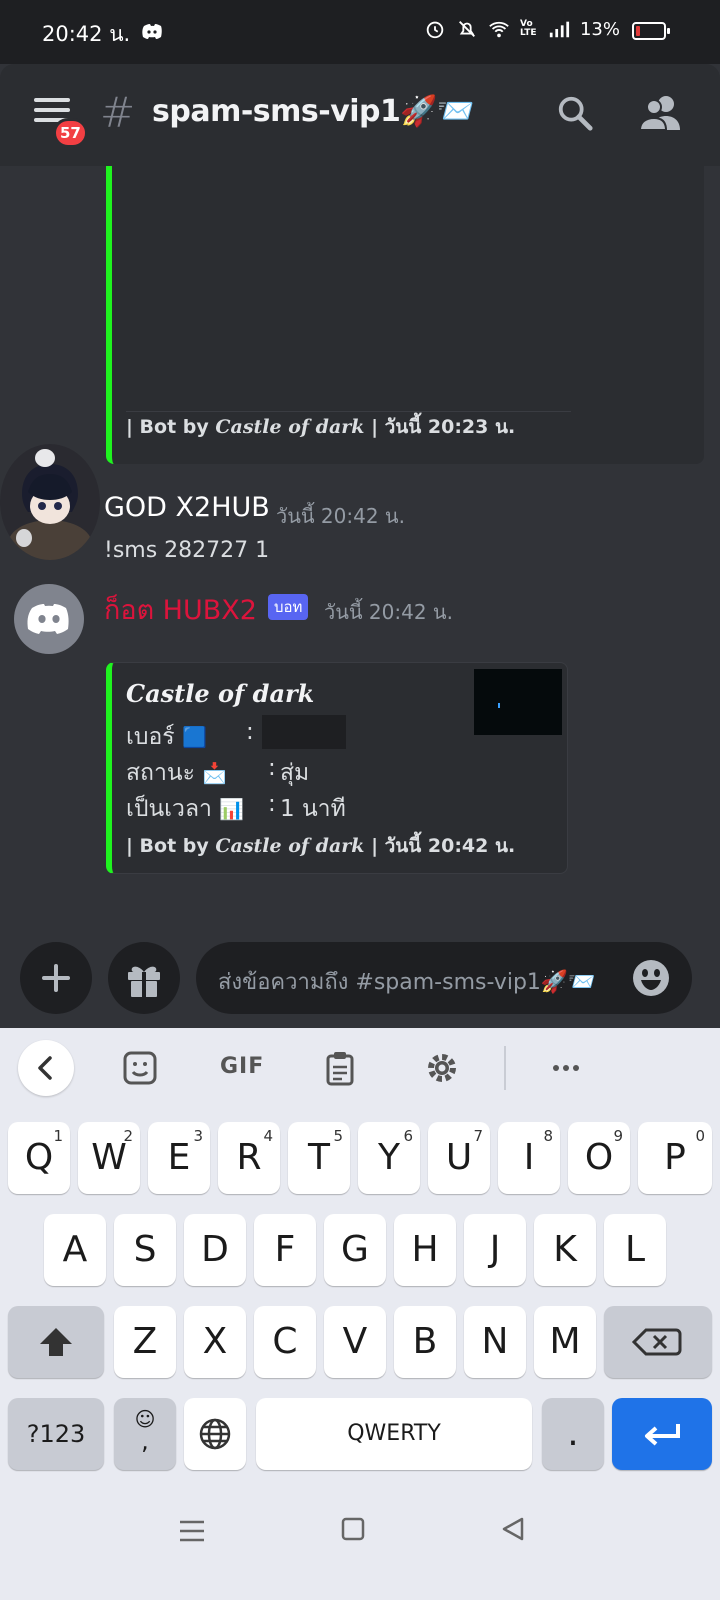 This screenshot has height=1600, width=720. What do you see at coordinates (635, 1250) in the screenshot?
I see `key-l: L` at bounding box center [635, 1250].